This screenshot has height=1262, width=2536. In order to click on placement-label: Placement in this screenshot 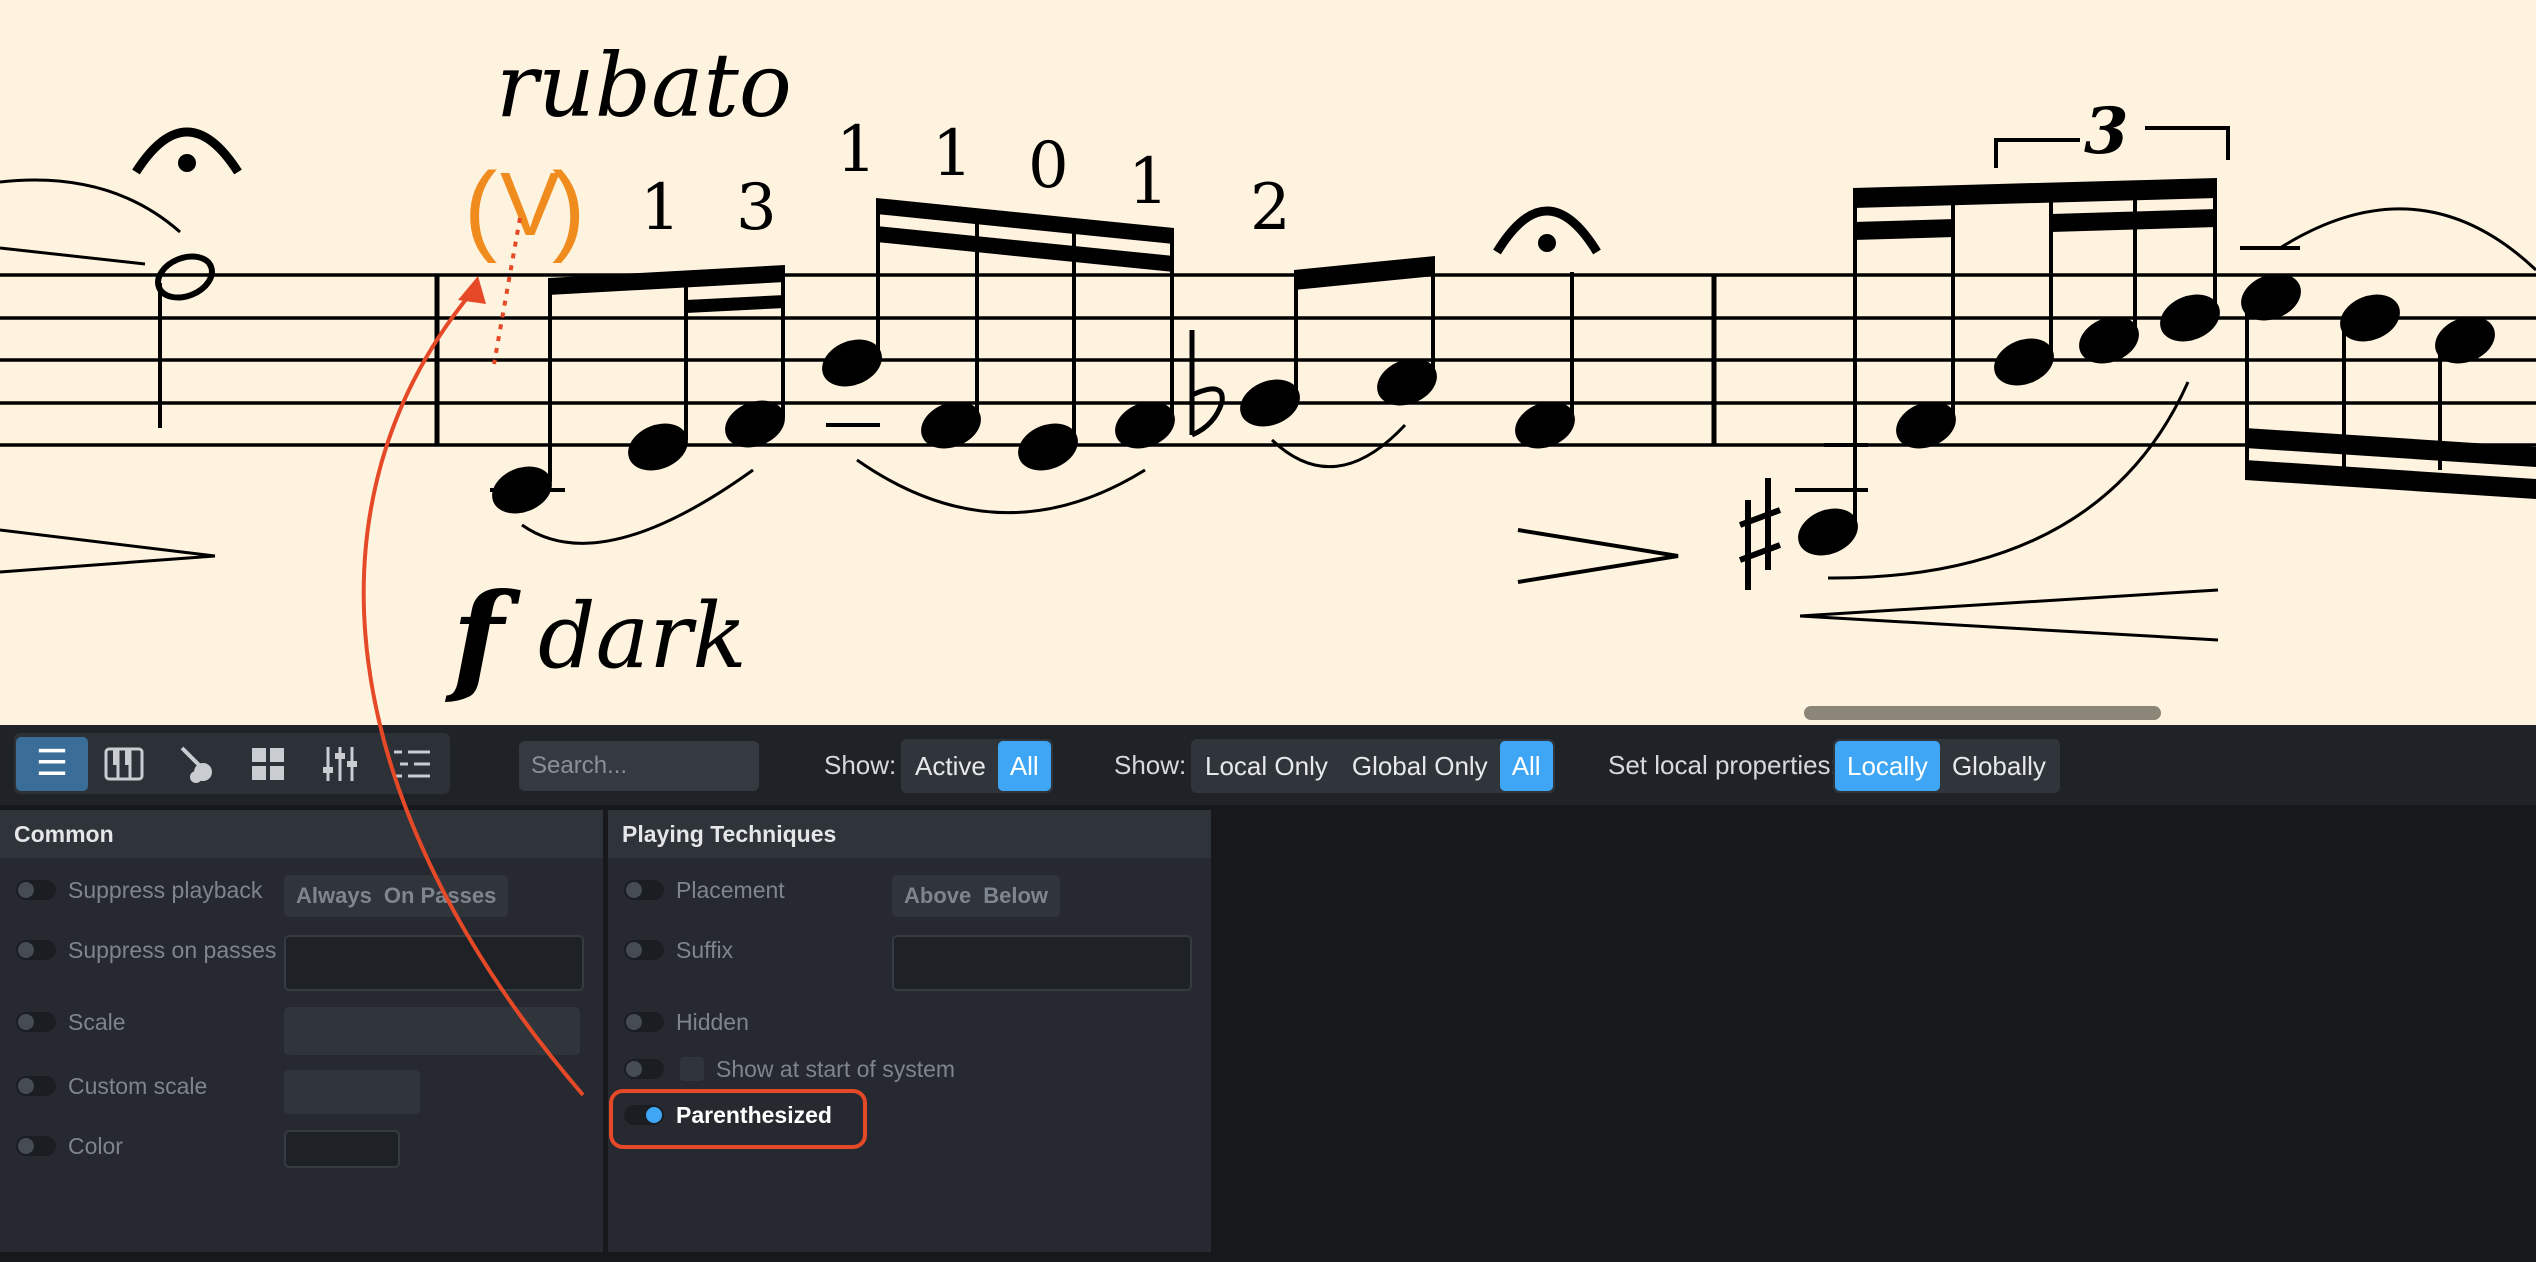, I will do `click(730, 889)`.